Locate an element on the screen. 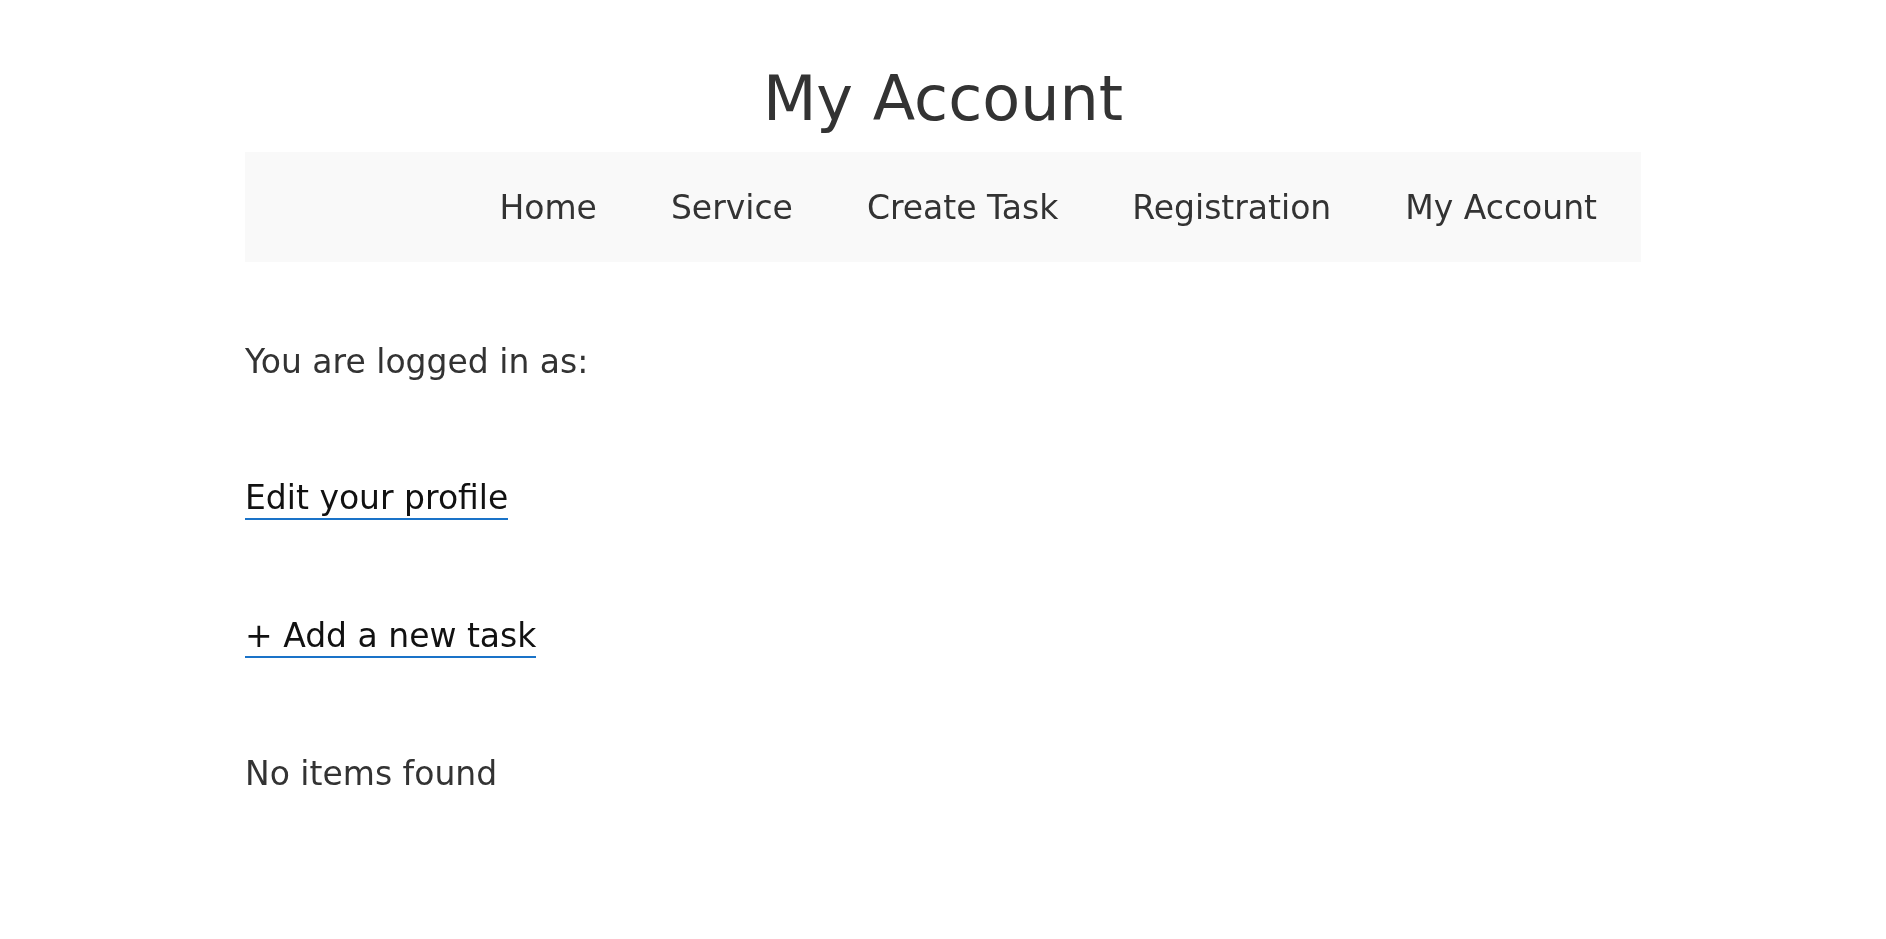 This screenshot has width=1886, height=939. login-status-text: You are logged in as: is located at coordinates (417, 362).